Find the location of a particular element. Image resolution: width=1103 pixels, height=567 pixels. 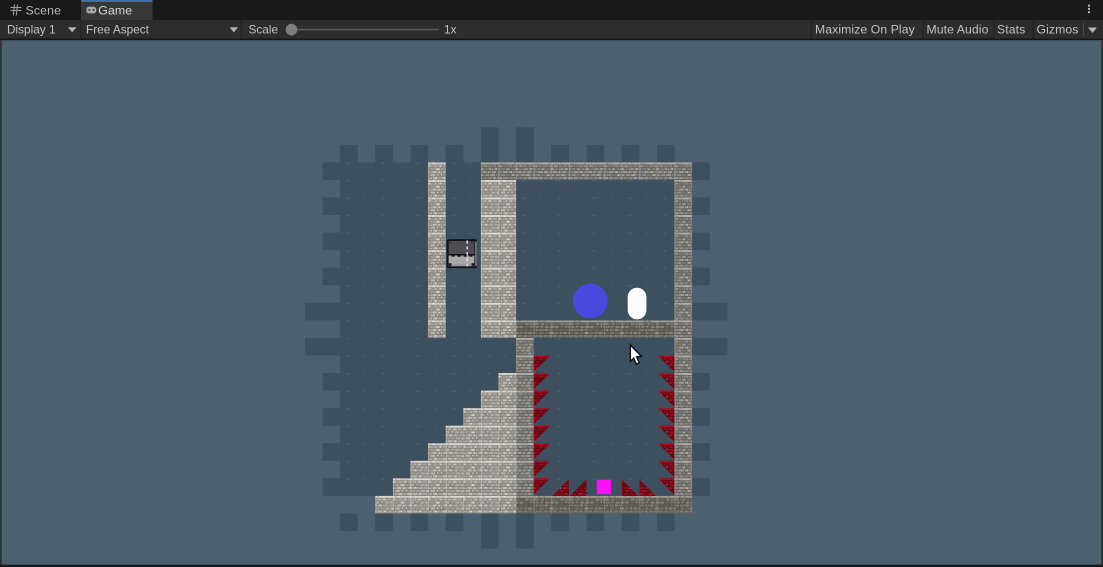

svg-text: Display 1 is located at coordinates (31, 29).